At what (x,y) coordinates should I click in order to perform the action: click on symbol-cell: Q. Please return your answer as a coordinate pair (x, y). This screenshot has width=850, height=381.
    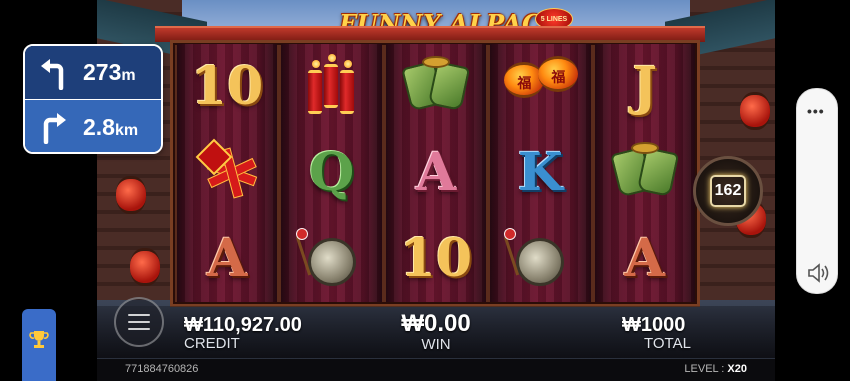
    Looking at the image, I should click on (331, 173).